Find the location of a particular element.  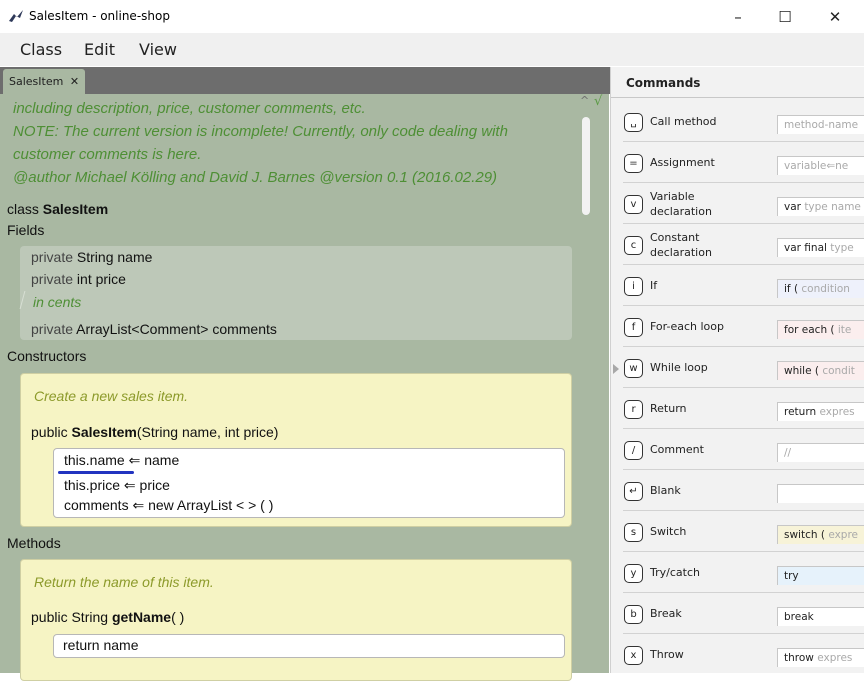

command-preview: switch ( expre is located at coordinates (820, 534).